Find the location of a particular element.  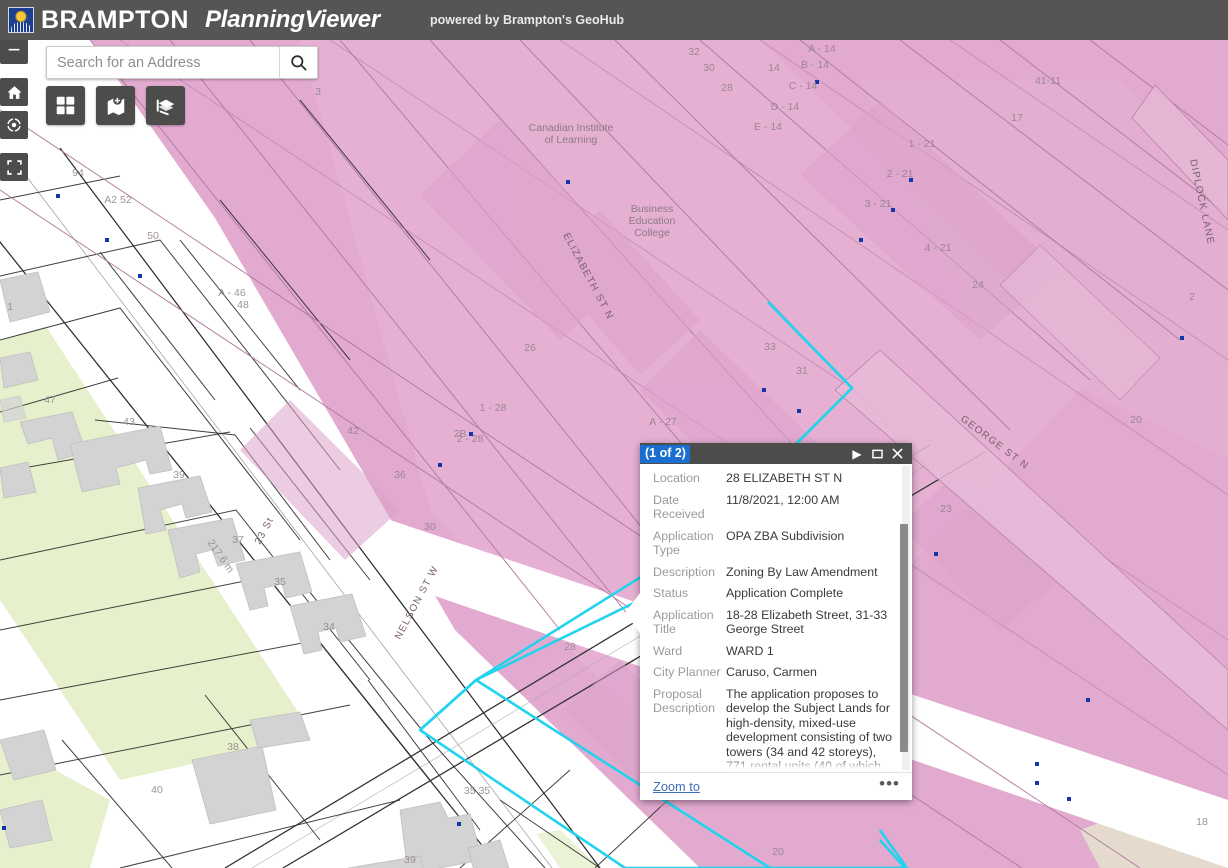

brand-name: BRAMPTON is located at coordinates (115, 19).